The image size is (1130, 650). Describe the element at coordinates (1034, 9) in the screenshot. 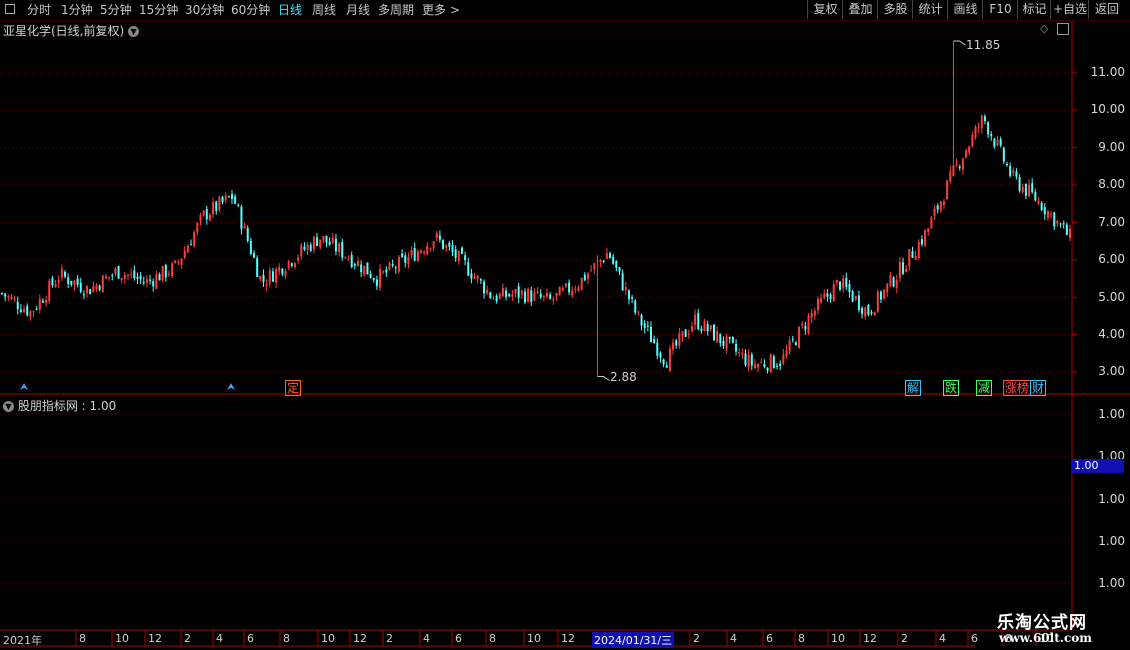

I see `mark-button: 标记` at that location.